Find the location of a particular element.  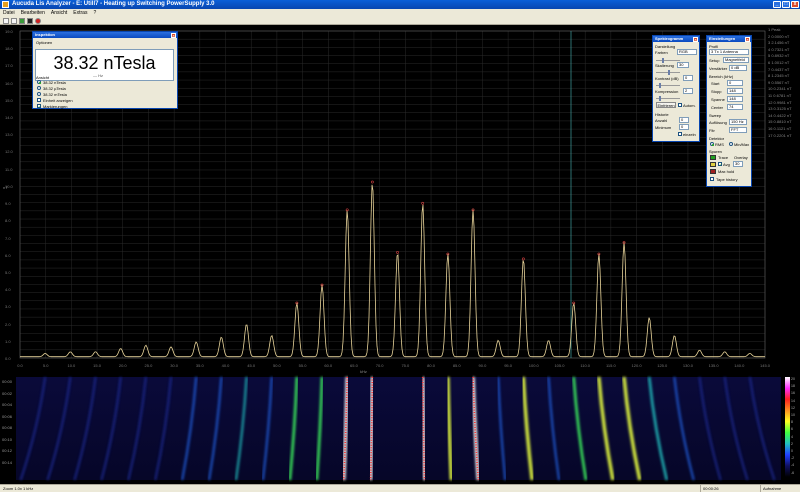

status-time: 00:00:26 is located at coordinates (715, 488).